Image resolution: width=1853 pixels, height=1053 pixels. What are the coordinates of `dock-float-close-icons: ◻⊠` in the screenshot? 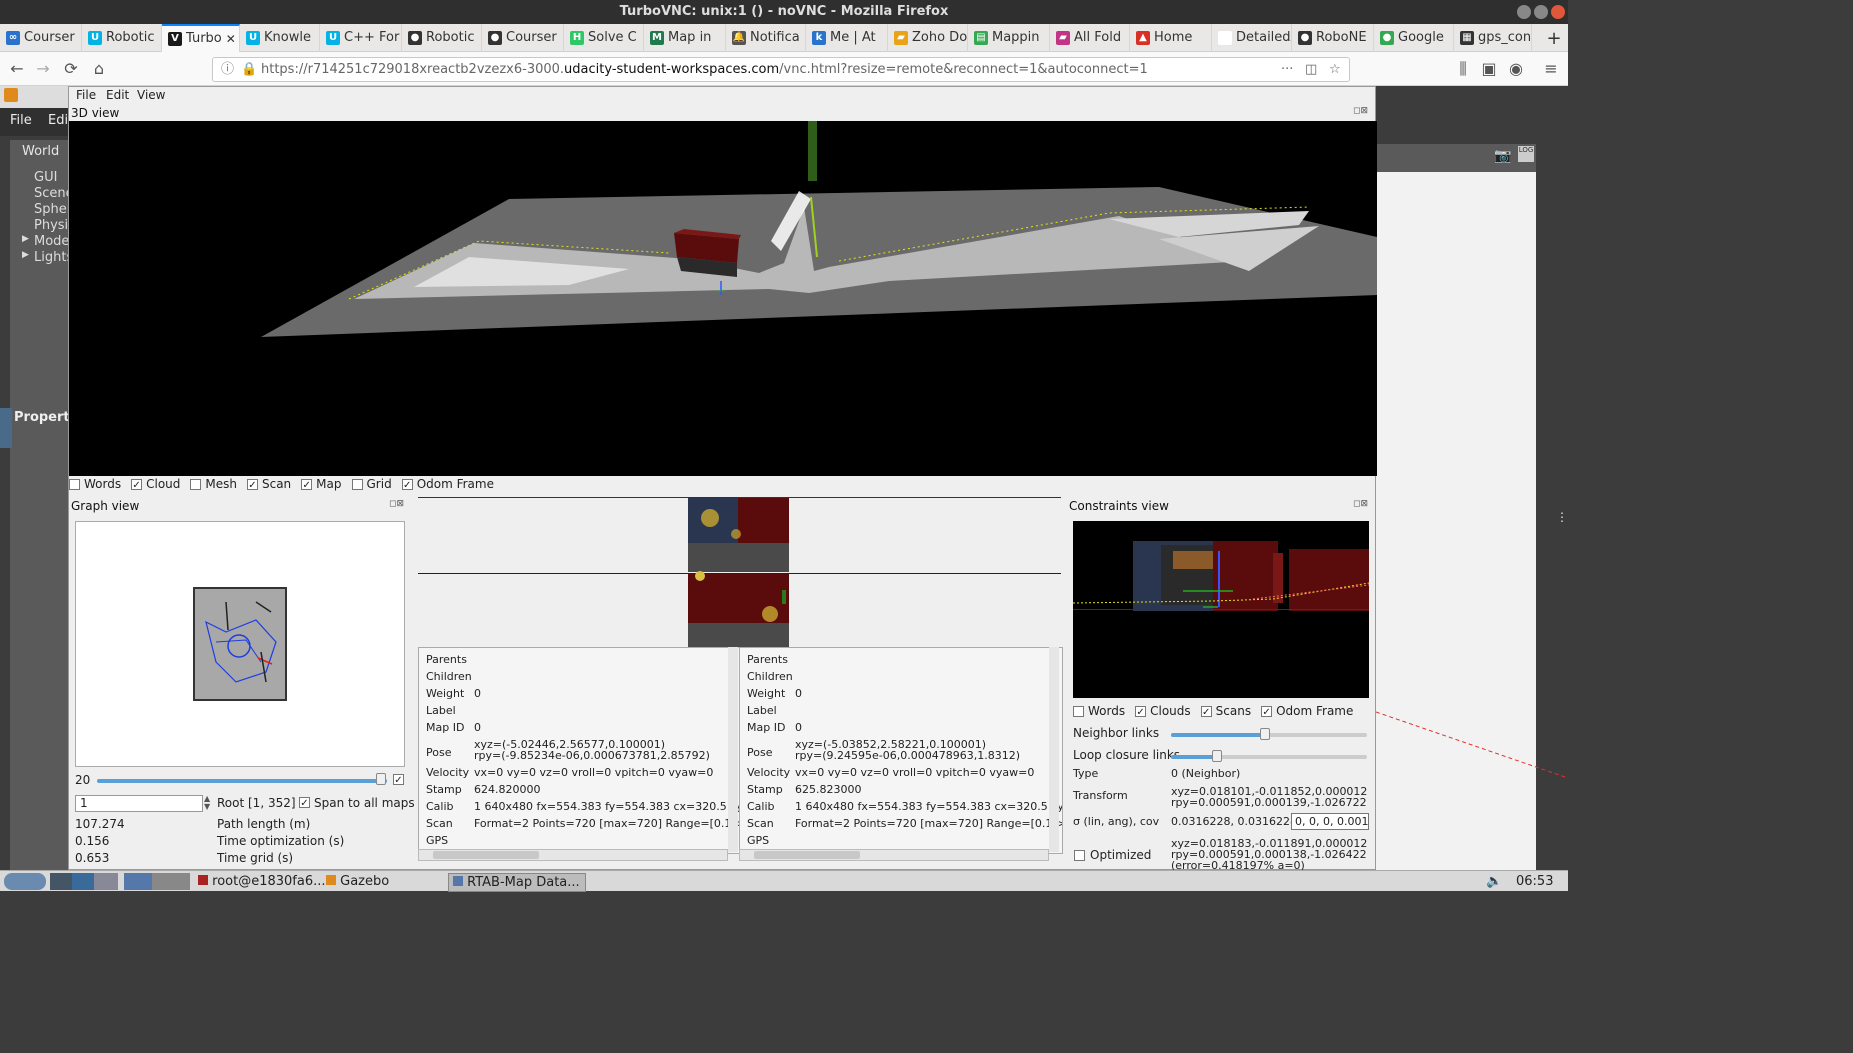 It's located at (1360, 111).